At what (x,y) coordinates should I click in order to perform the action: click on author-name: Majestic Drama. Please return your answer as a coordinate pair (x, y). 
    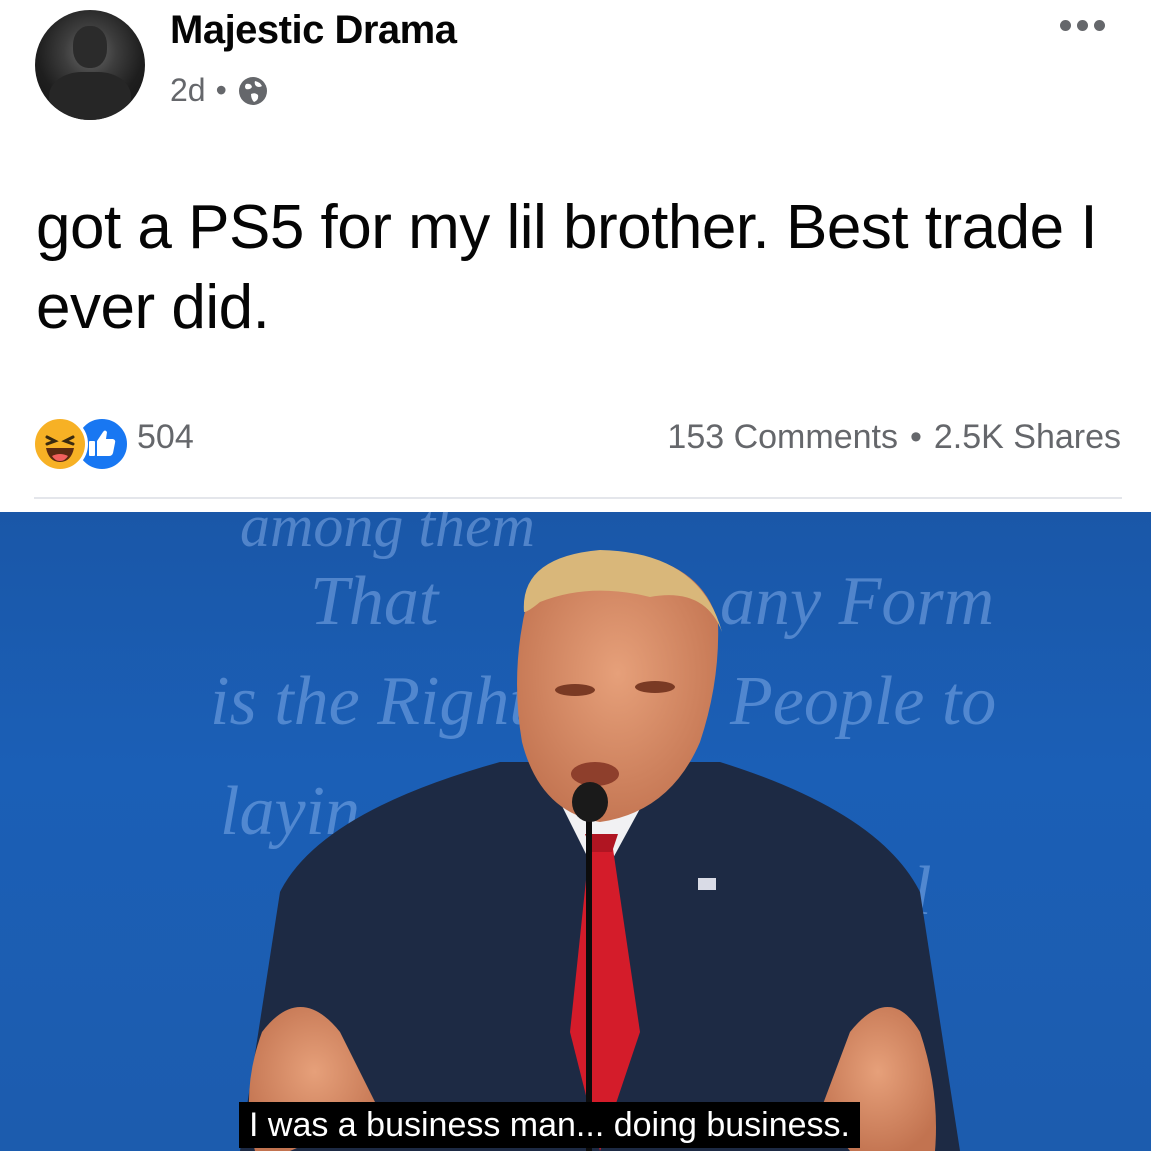
    Looking at the image, I should click on (313, 30).